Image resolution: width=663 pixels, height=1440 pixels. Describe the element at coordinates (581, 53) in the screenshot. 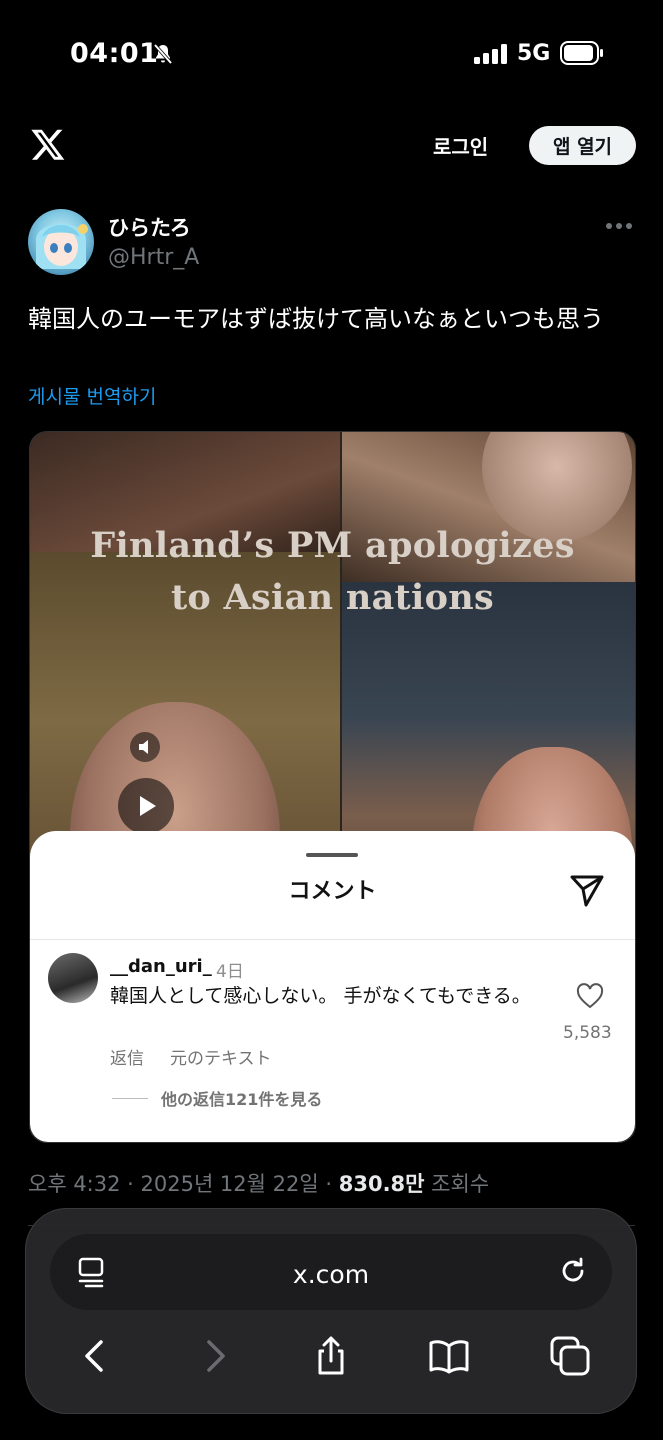

I see `battery-icon` at that location.